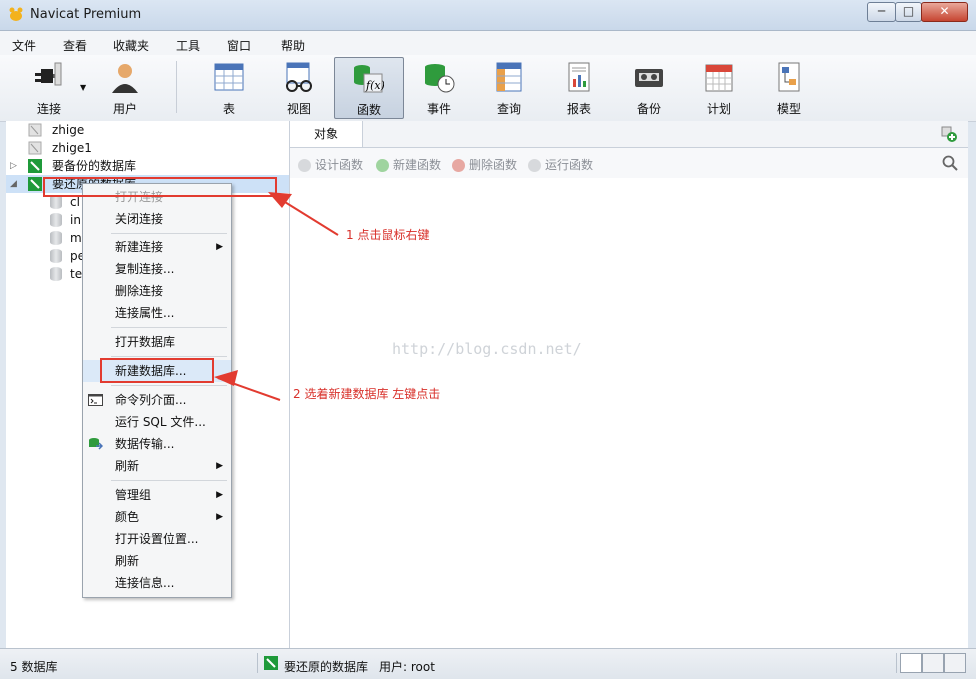 This screenshot has width=976, height=679. Describe the element at coordinates (15, 184) in the screenshot. I see `collapse-arrow-icon: ◢` at that location.